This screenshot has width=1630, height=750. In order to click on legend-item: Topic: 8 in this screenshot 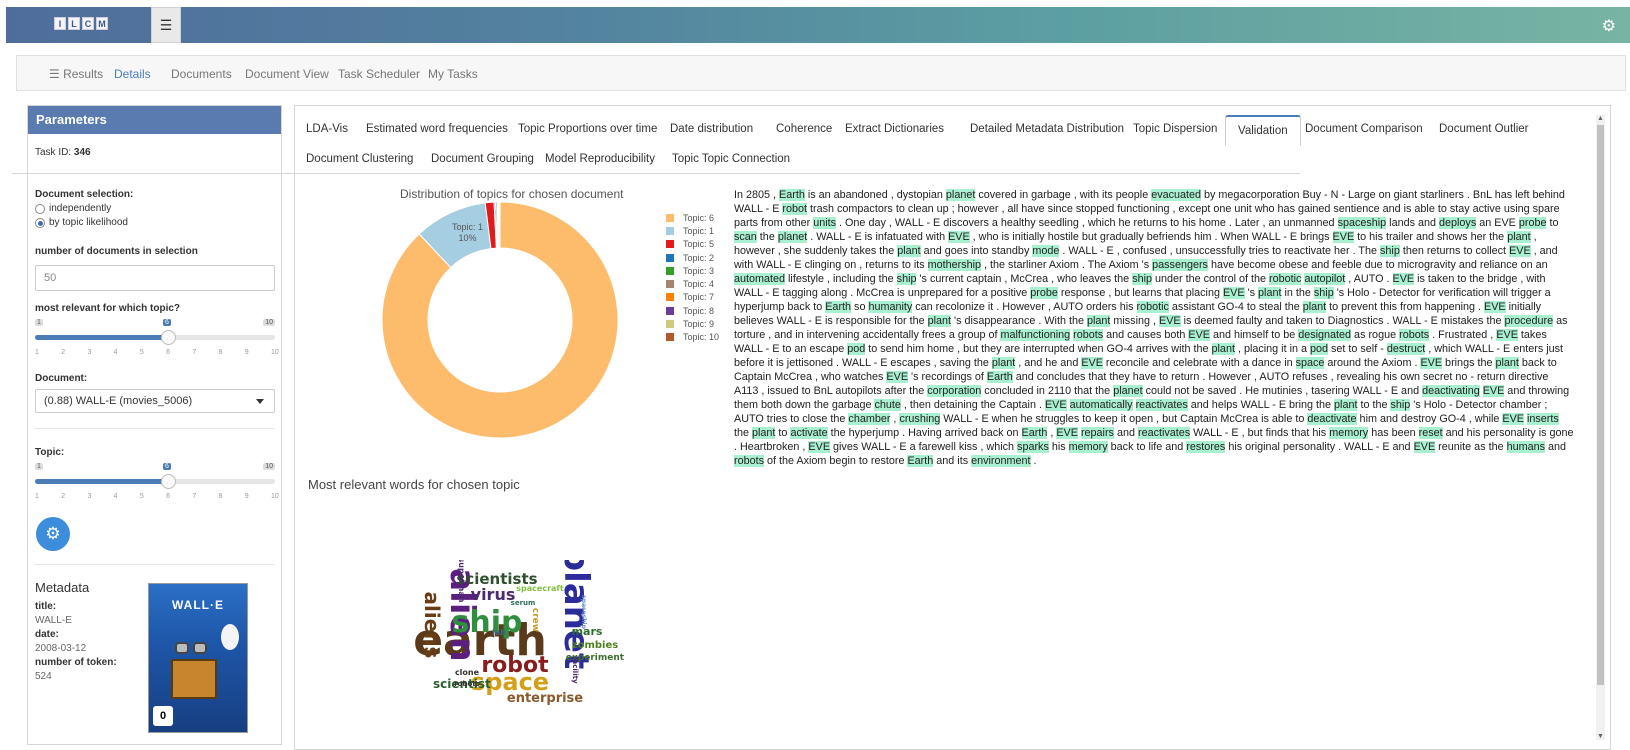, I will do `click(692, 310)`.